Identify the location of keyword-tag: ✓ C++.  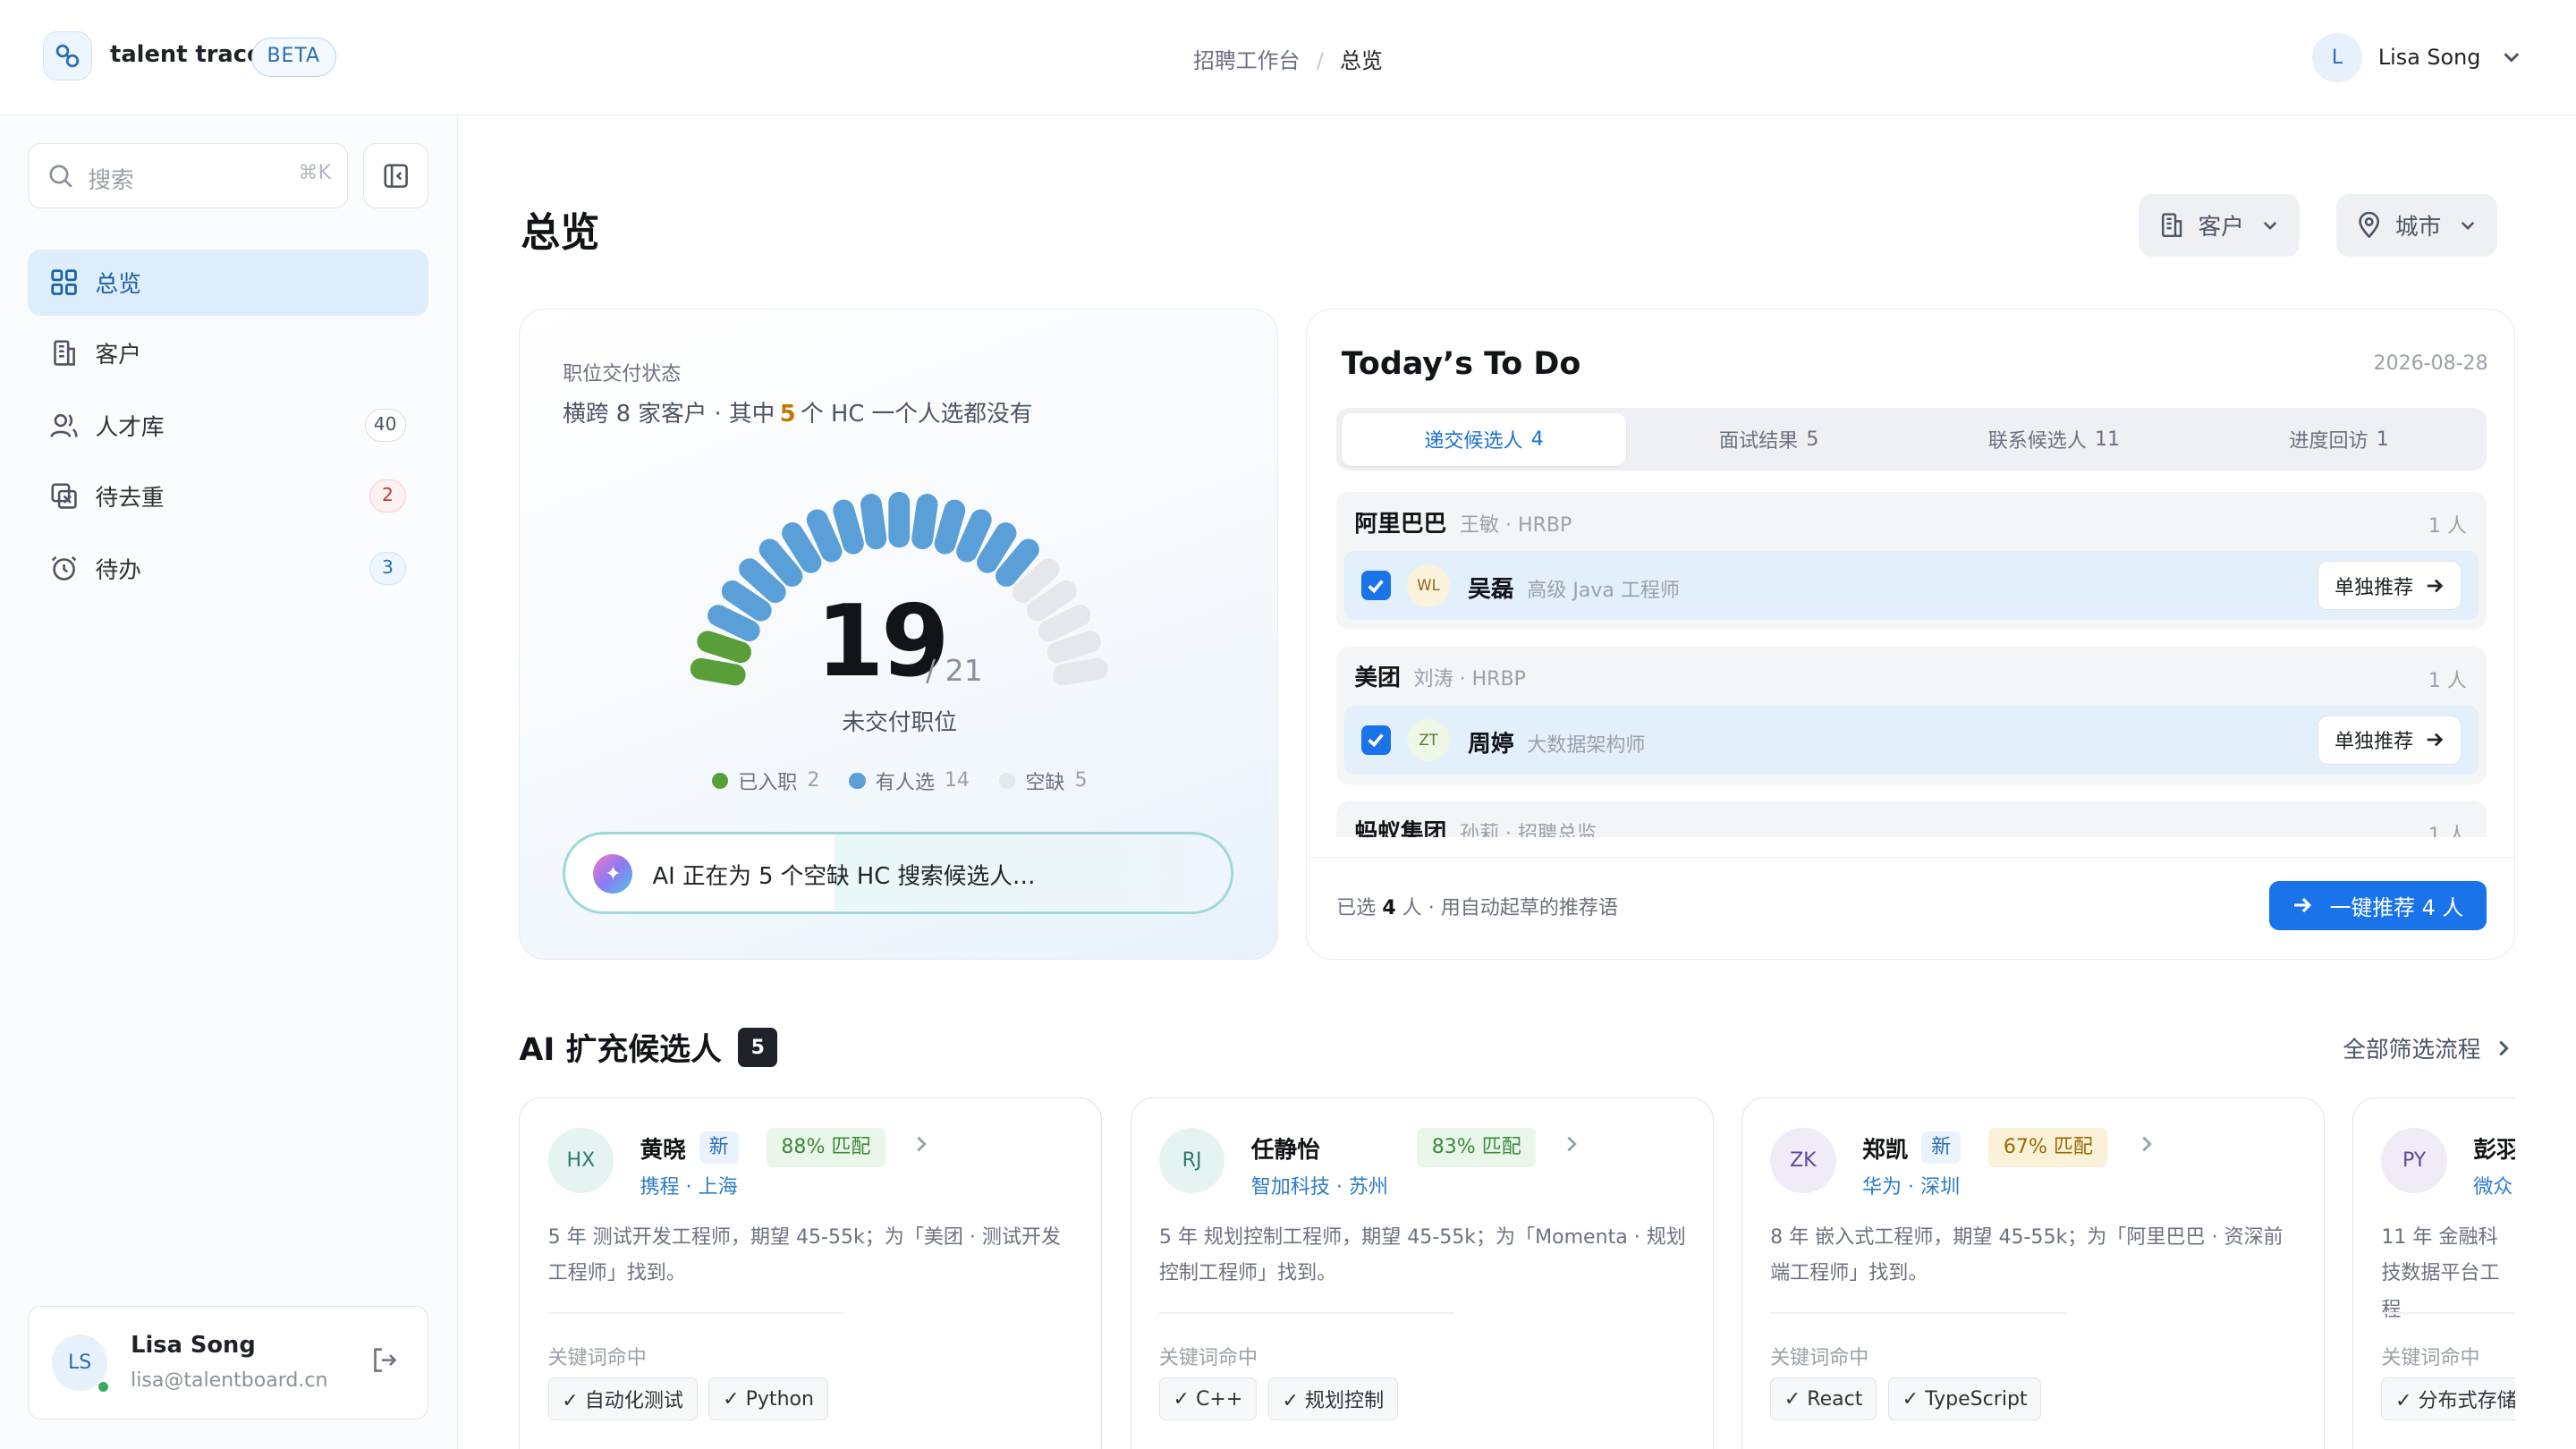
(1207, 1398).